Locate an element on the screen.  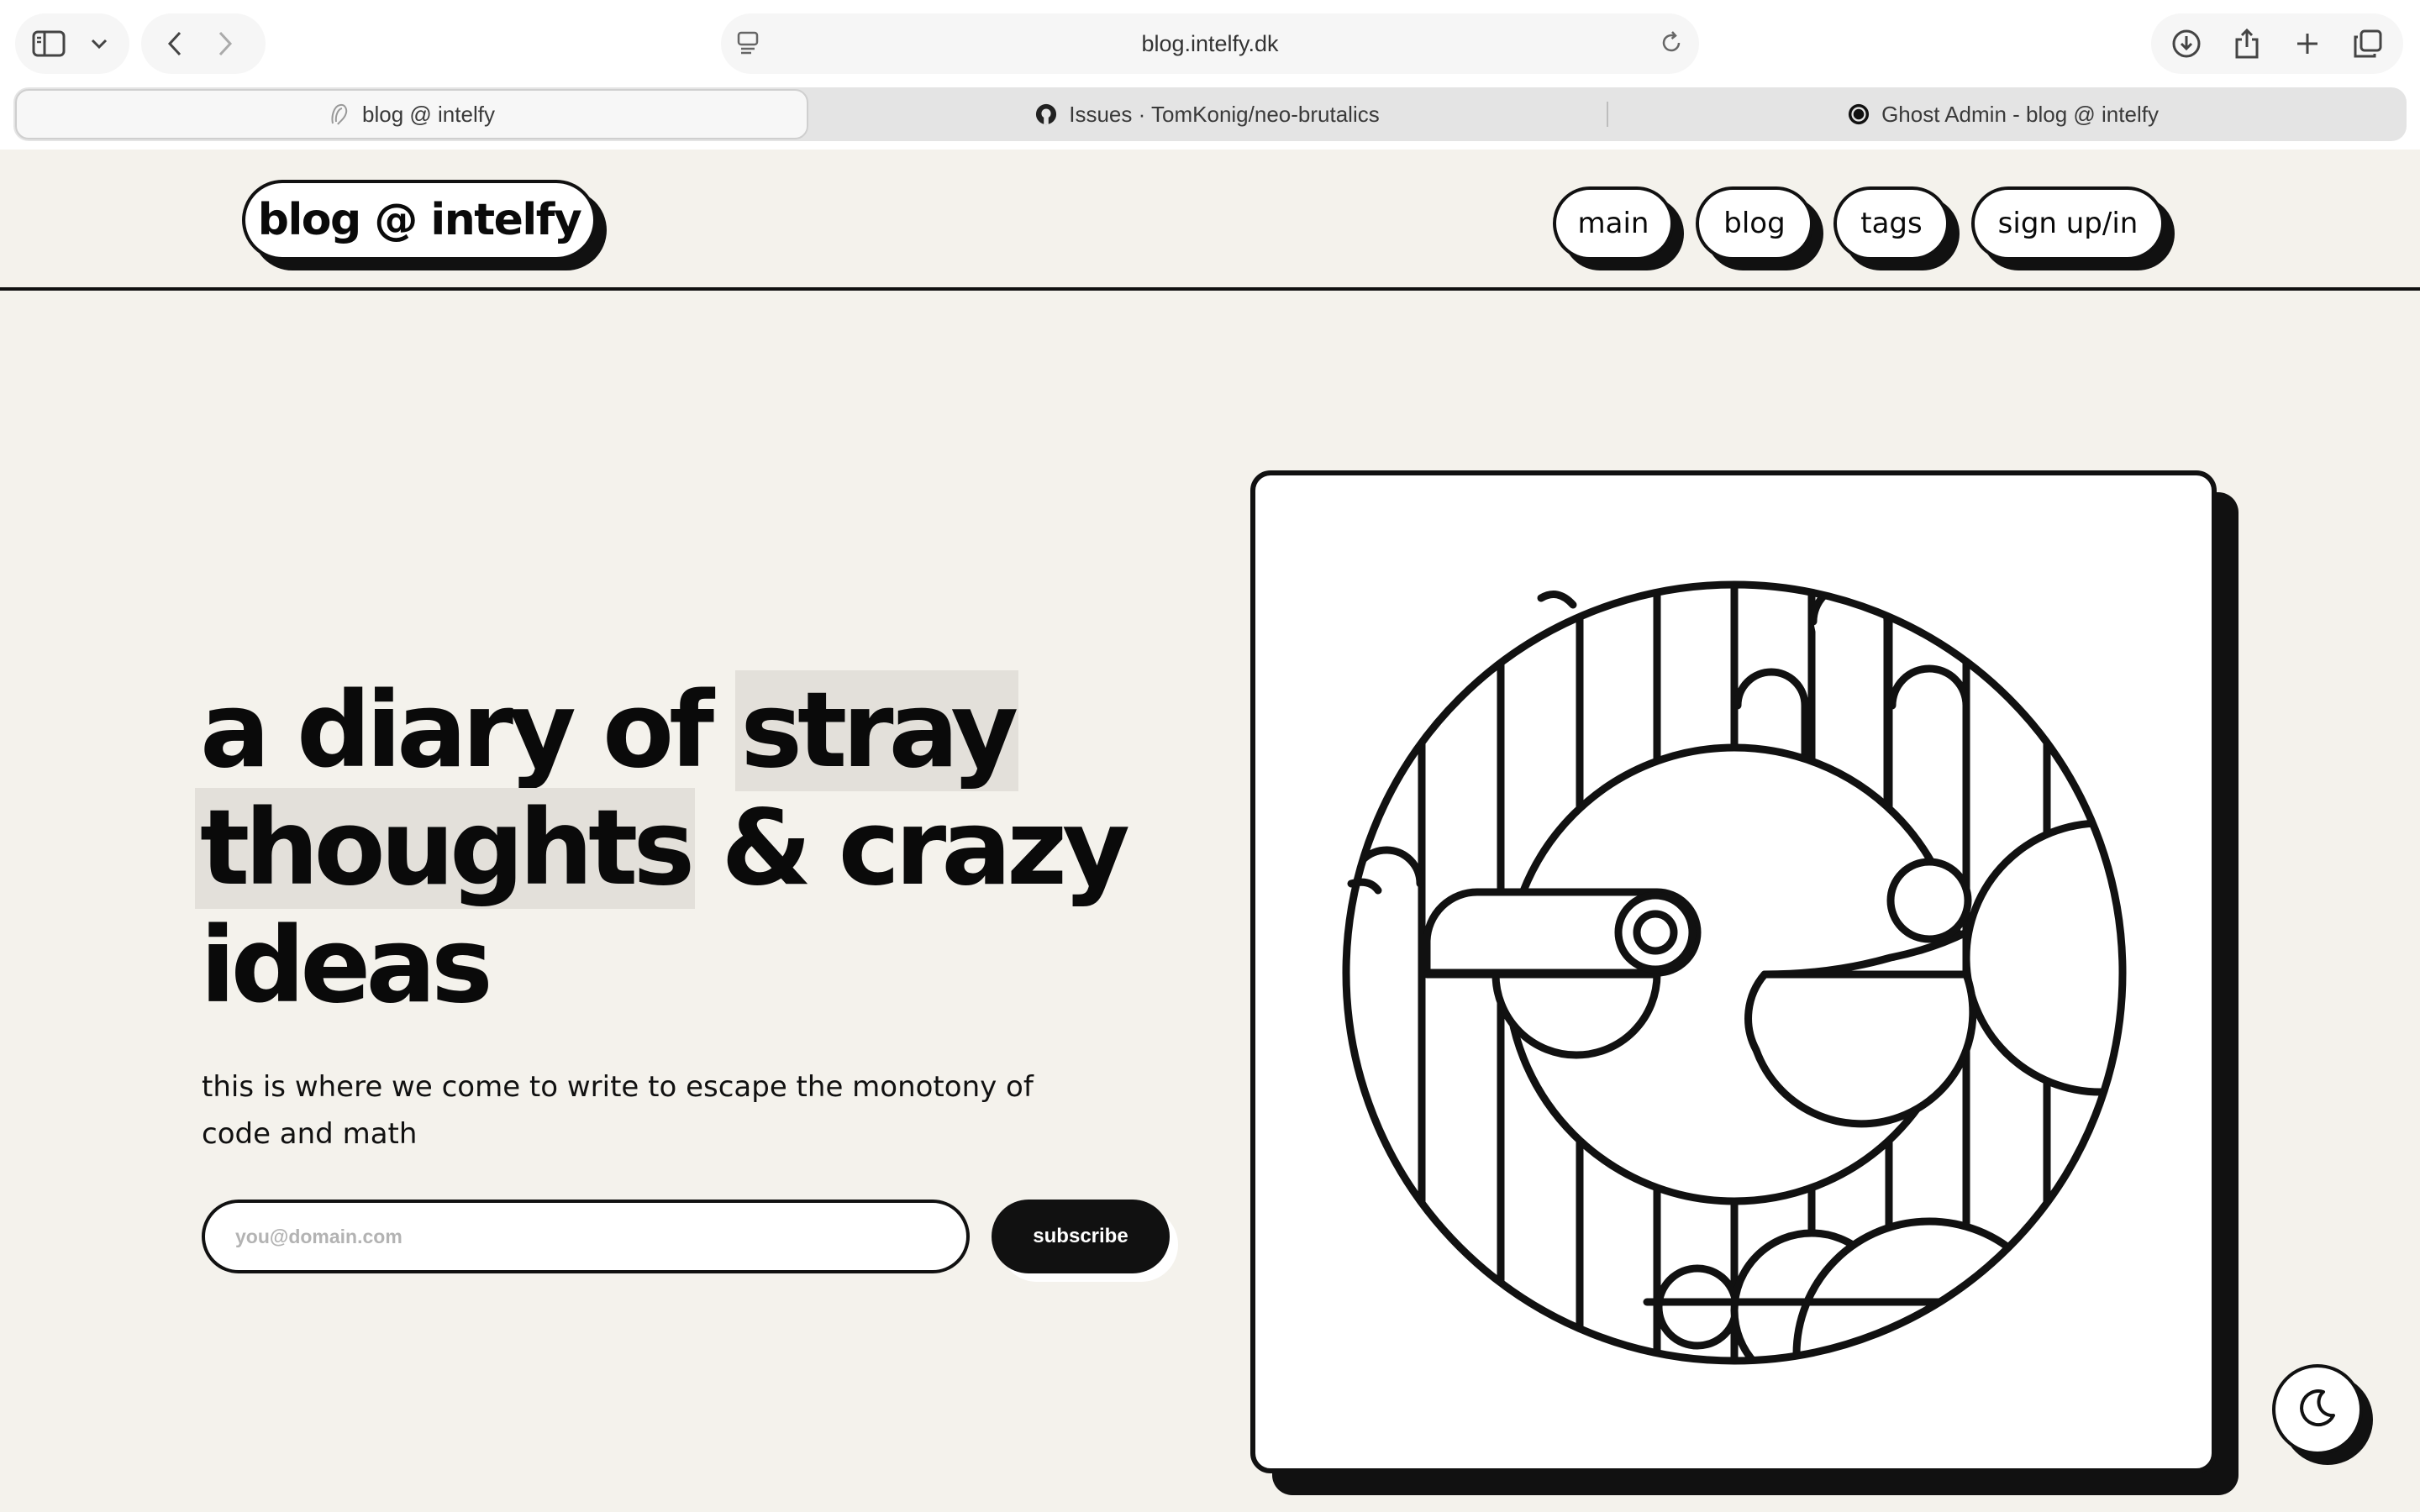
tab-overview-icon is located at coordinates (2368, 43).